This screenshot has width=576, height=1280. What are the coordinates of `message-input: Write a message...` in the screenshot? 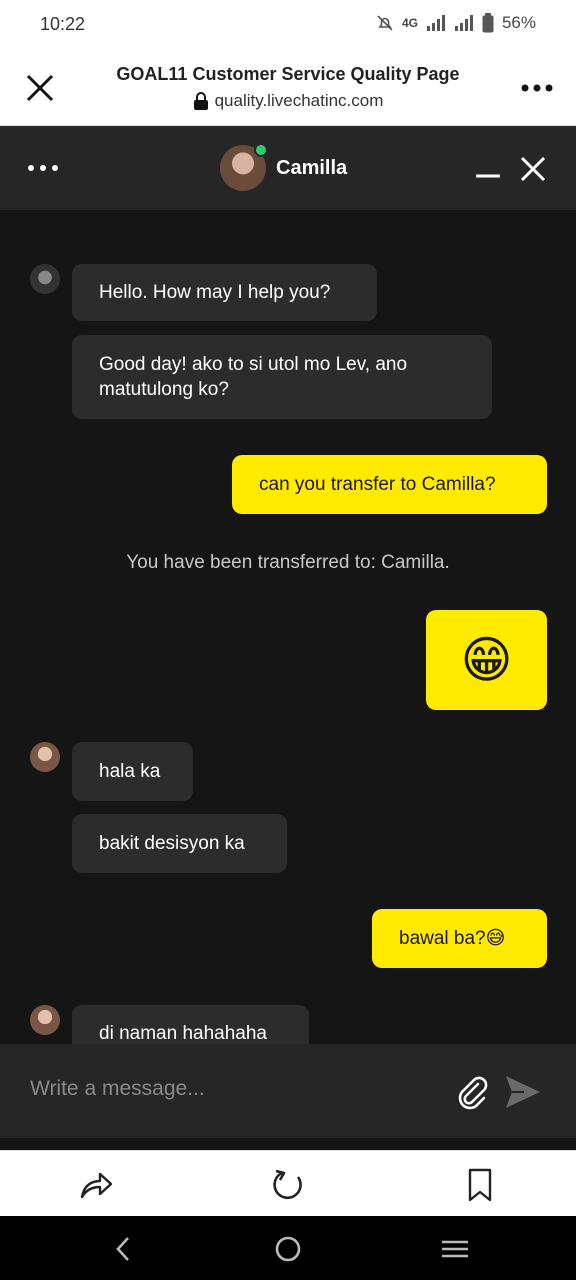 It's located at (117, 1089).